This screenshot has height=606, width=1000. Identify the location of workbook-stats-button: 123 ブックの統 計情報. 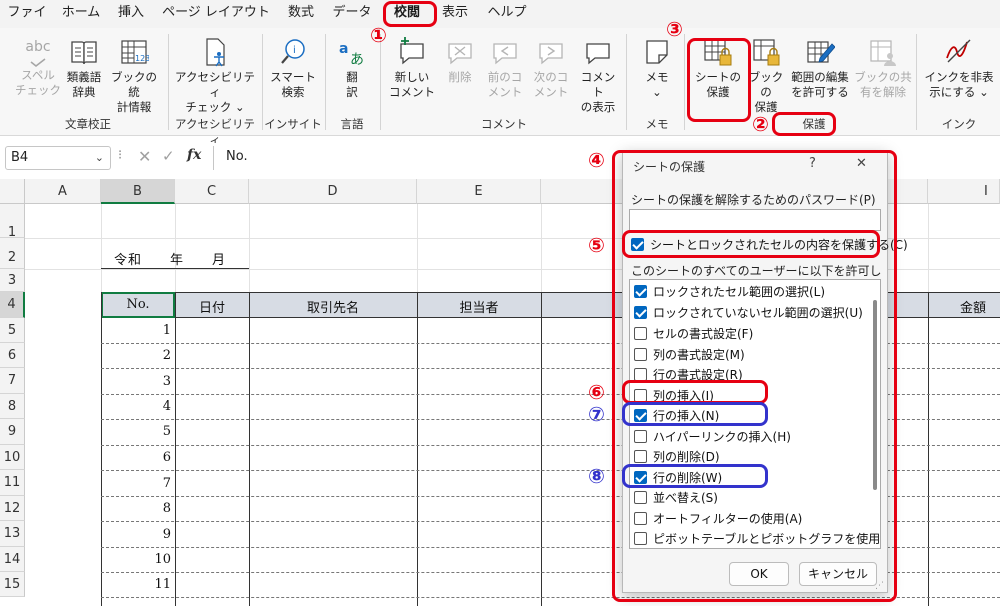
(134, 75).